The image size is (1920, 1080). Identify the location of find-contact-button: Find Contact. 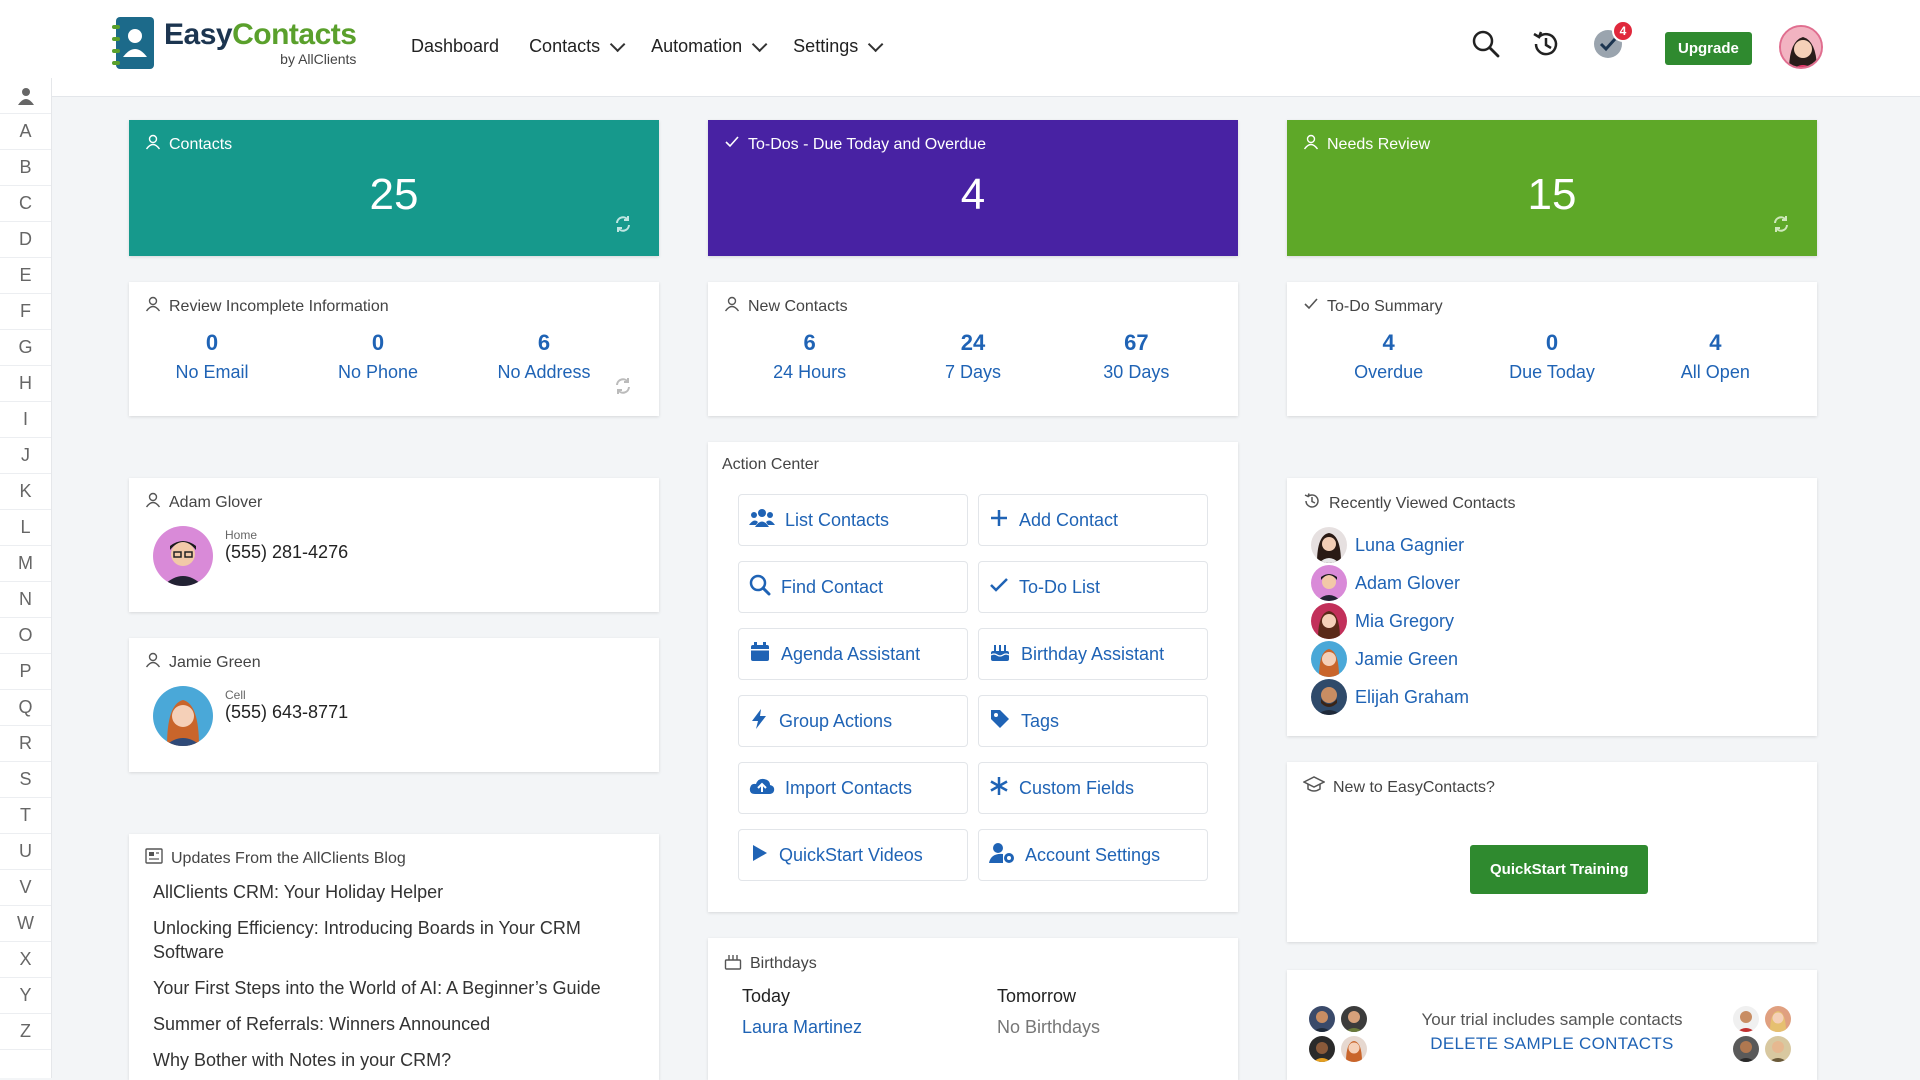
(853, 587).